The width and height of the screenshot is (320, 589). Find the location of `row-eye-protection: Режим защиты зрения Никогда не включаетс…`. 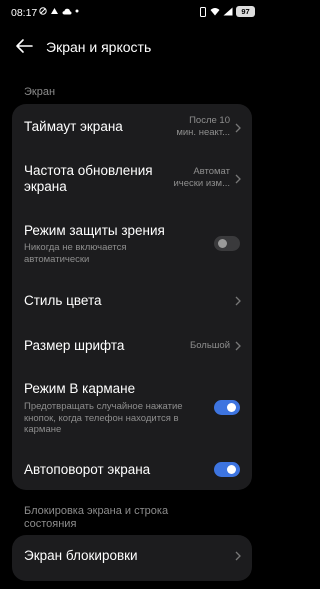

row-eye-protection: Режим защиты зрения Никогда не включаетс… is located at coordinates (132, 240).